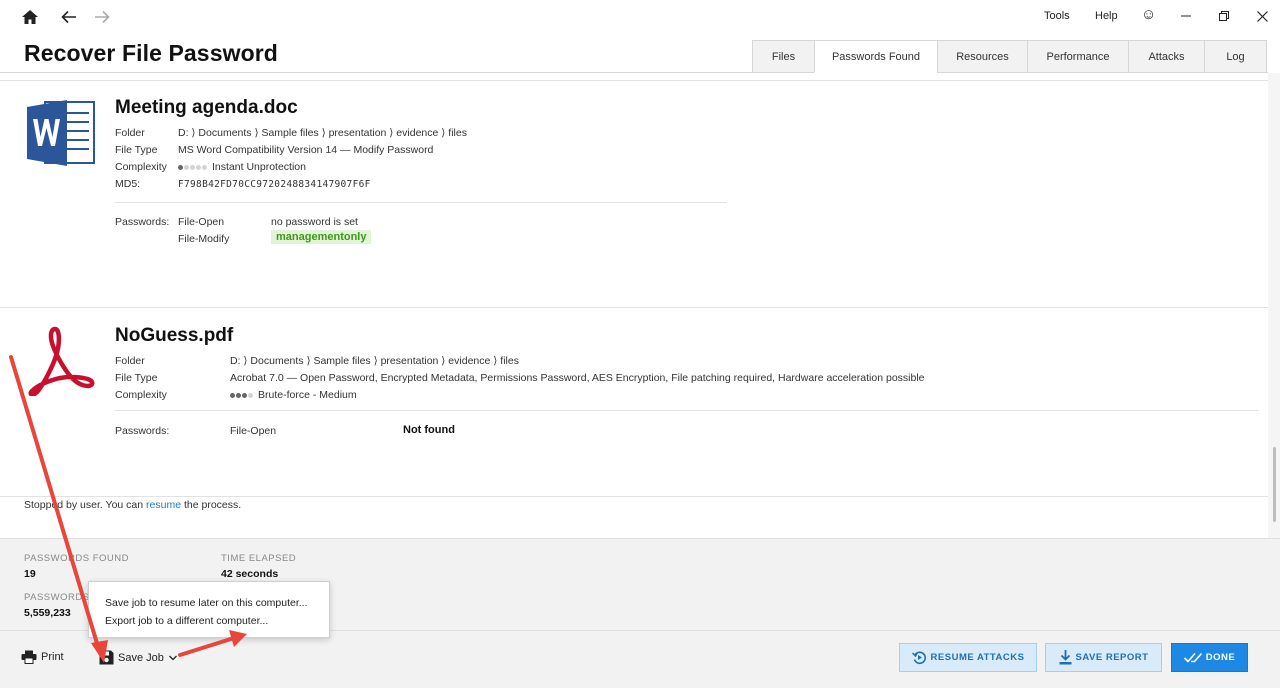 The image size is (1280, 688). I want to click on title-bar: Tools Help ☺, so click(640, 17).